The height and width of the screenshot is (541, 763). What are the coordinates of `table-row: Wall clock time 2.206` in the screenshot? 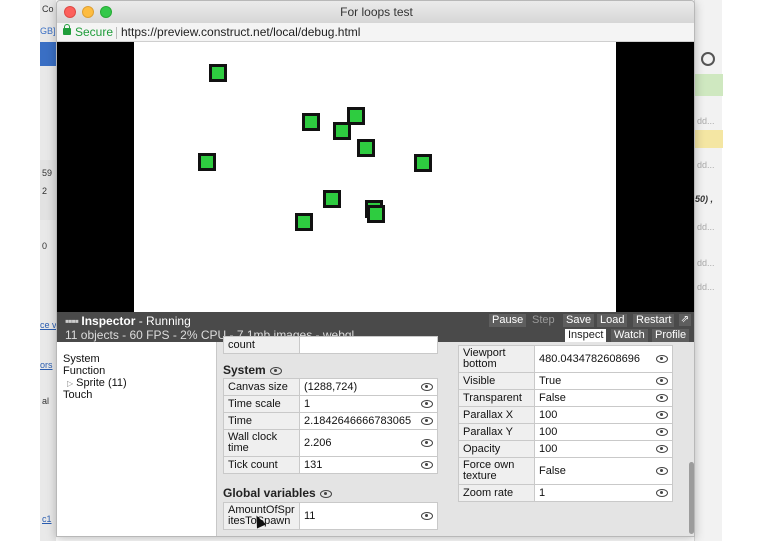 It's located at (330, 443).